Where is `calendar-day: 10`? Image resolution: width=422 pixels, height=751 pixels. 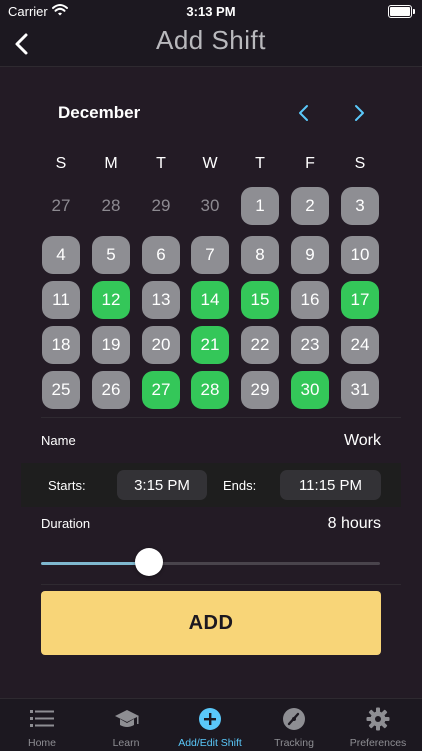 calendar-day: 10 is located at coordinates (360, 255).